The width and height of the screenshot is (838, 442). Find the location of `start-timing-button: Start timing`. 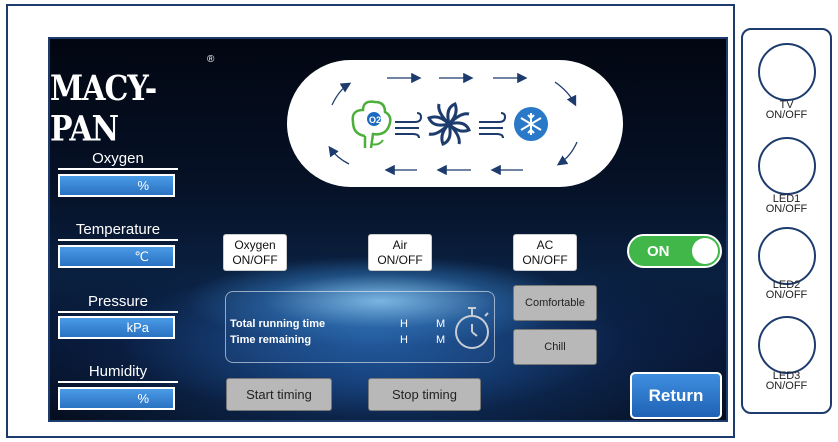

start-timing-button: Start timing is located at coordinates (279, 394).